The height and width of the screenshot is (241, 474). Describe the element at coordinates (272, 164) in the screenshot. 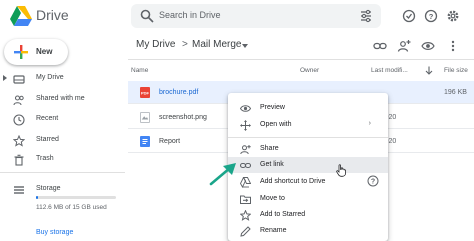

I see `menu-item-label: Get link` at that location.